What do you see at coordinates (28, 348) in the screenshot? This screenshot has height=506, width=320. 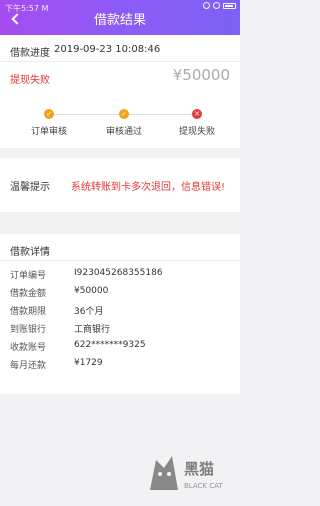 I see `detail-key: 收款账号` at bounding box center [28, 348].